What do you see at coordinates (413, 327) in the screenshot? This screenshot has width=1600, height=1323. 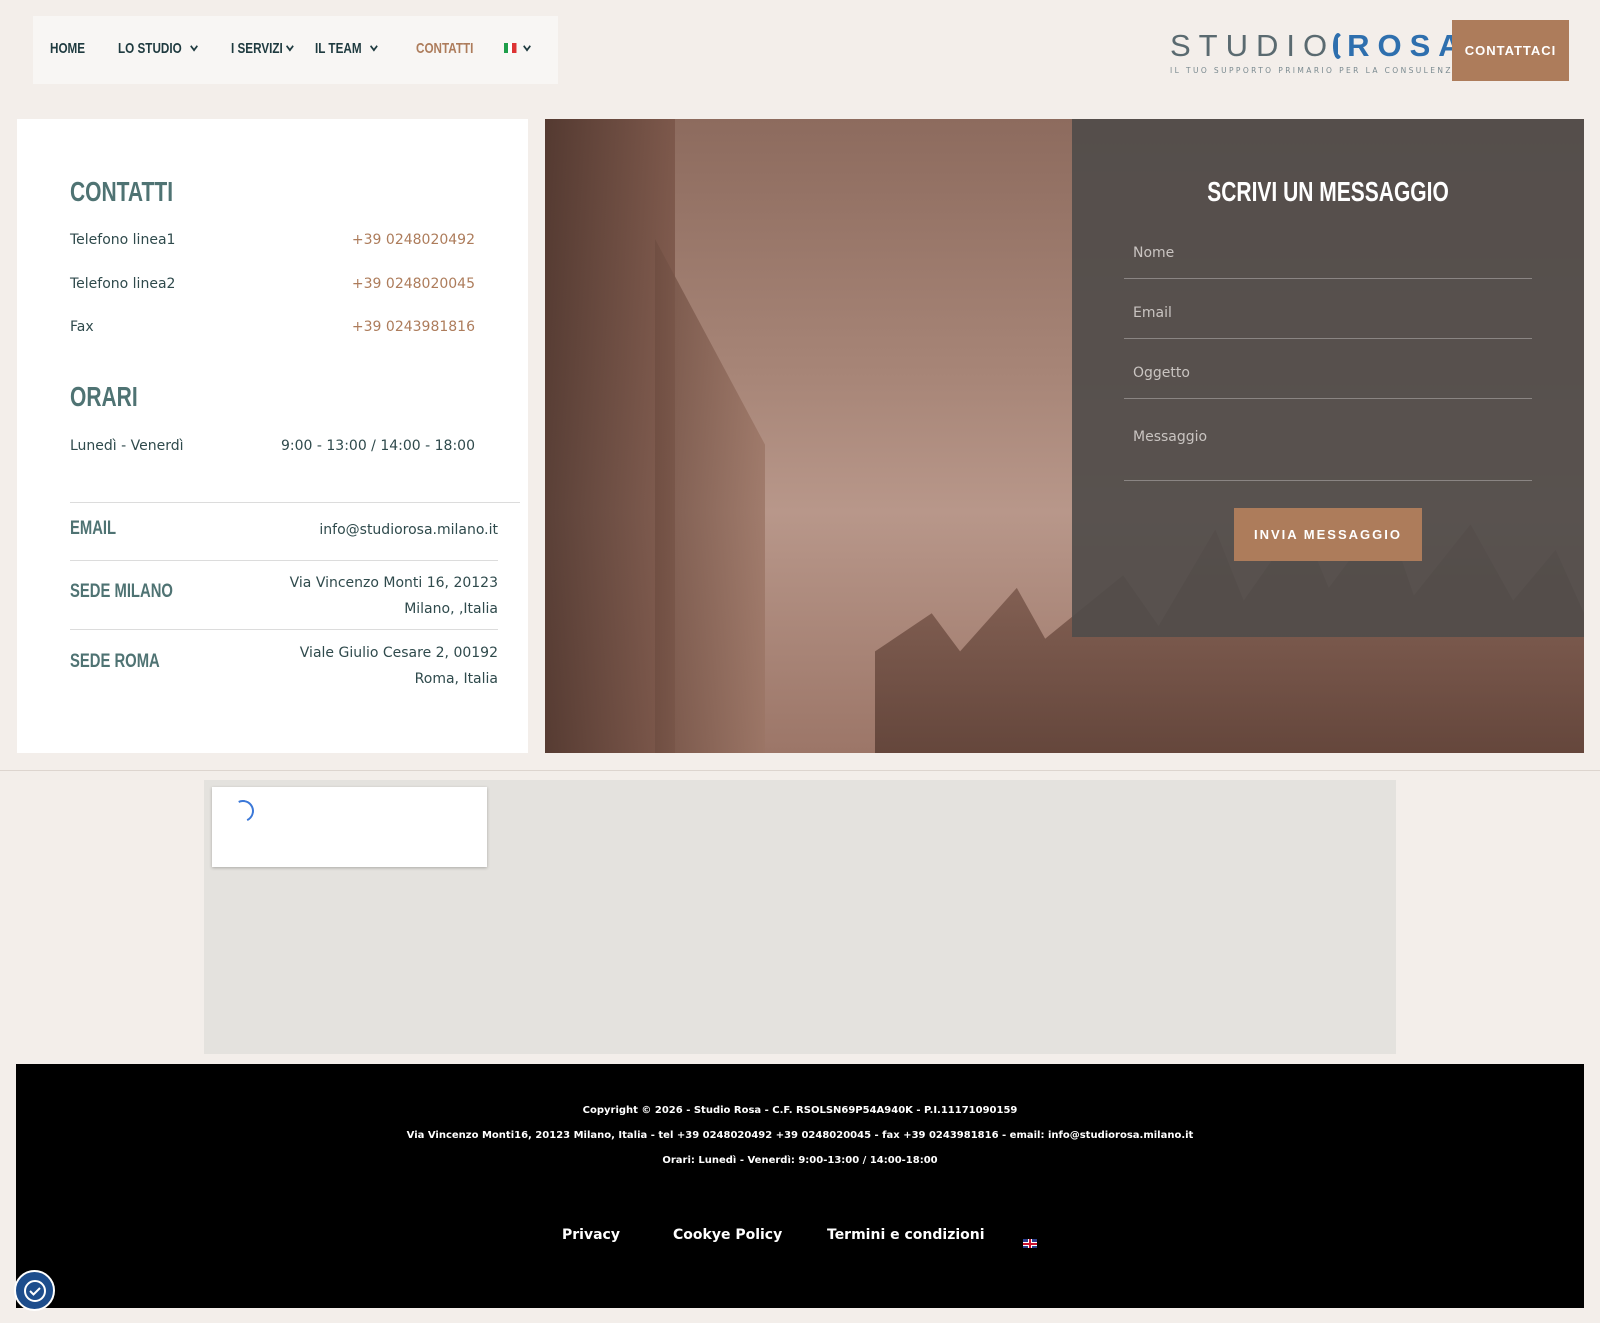 I see `fax-link: +39 0243981816` at bounding box center [413, 327].